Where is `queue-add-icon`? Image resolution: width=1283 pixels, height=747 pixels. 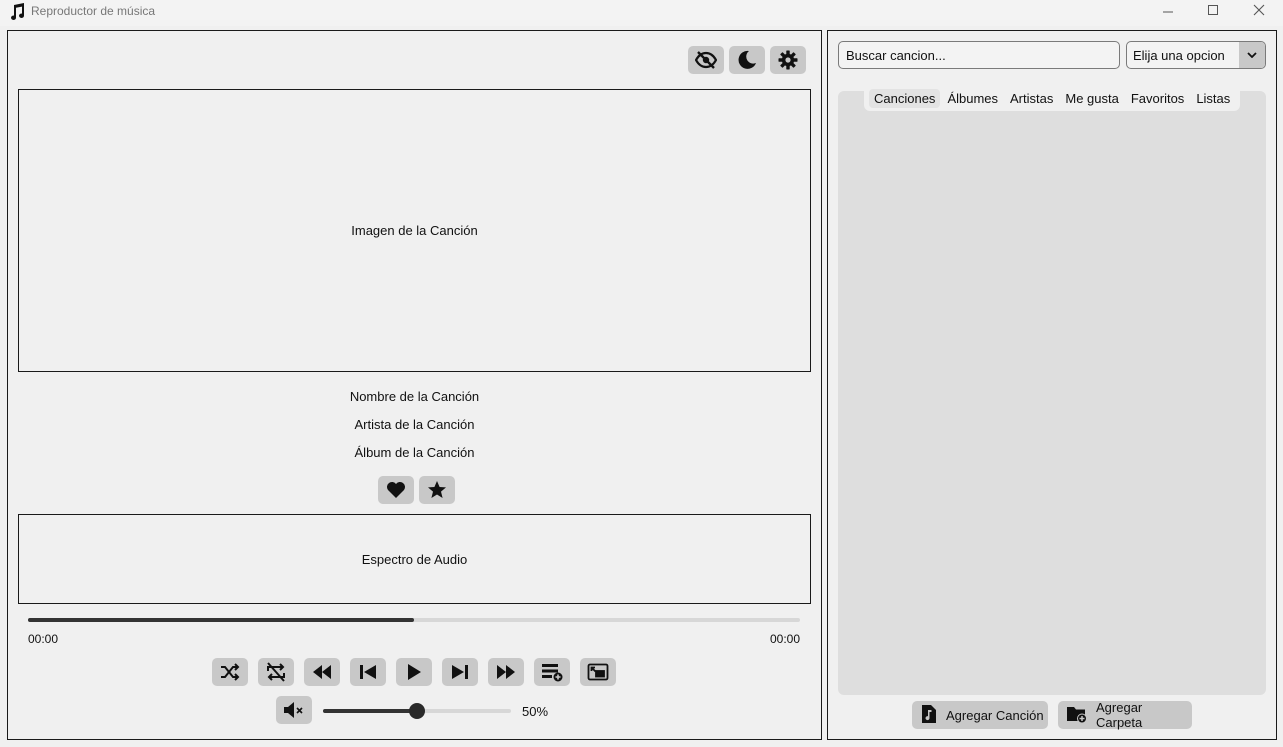 queue-add-icon is located at coordinates (552, 672).